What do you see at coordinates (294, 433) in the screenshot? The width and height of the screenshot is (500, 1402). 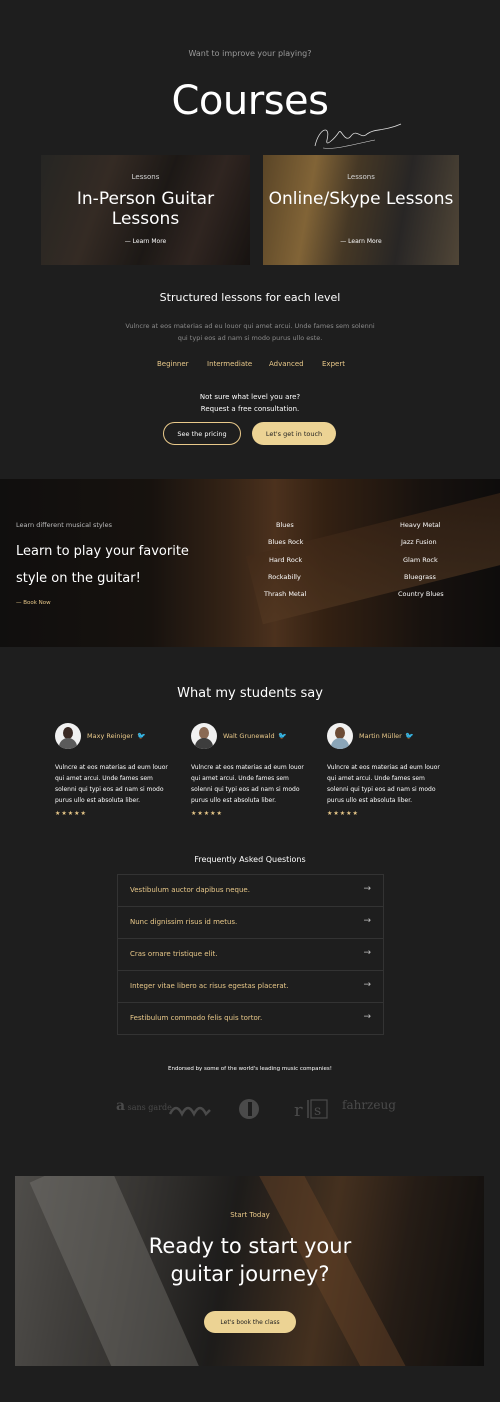 I see `get-in-touch-button: Let's get in touch` at bounding box center [294, 433].